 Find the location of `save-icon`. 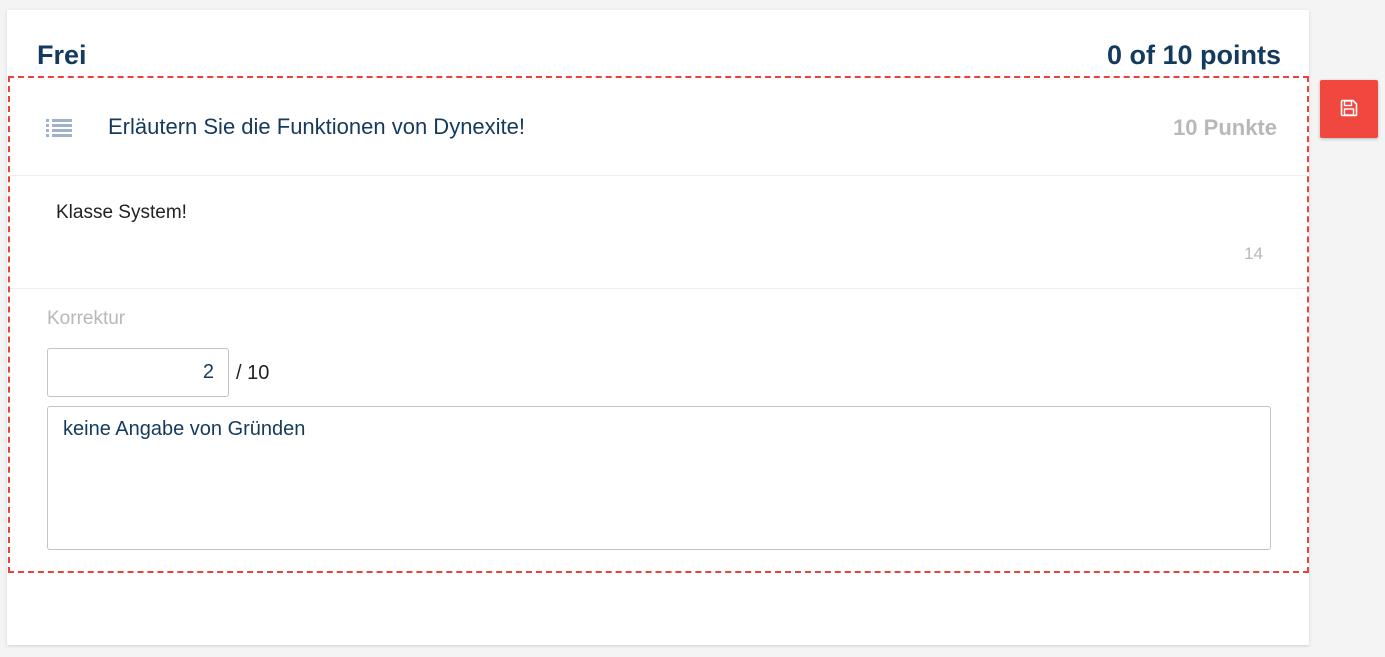

save-icon is located at coordinates (1349, 108).